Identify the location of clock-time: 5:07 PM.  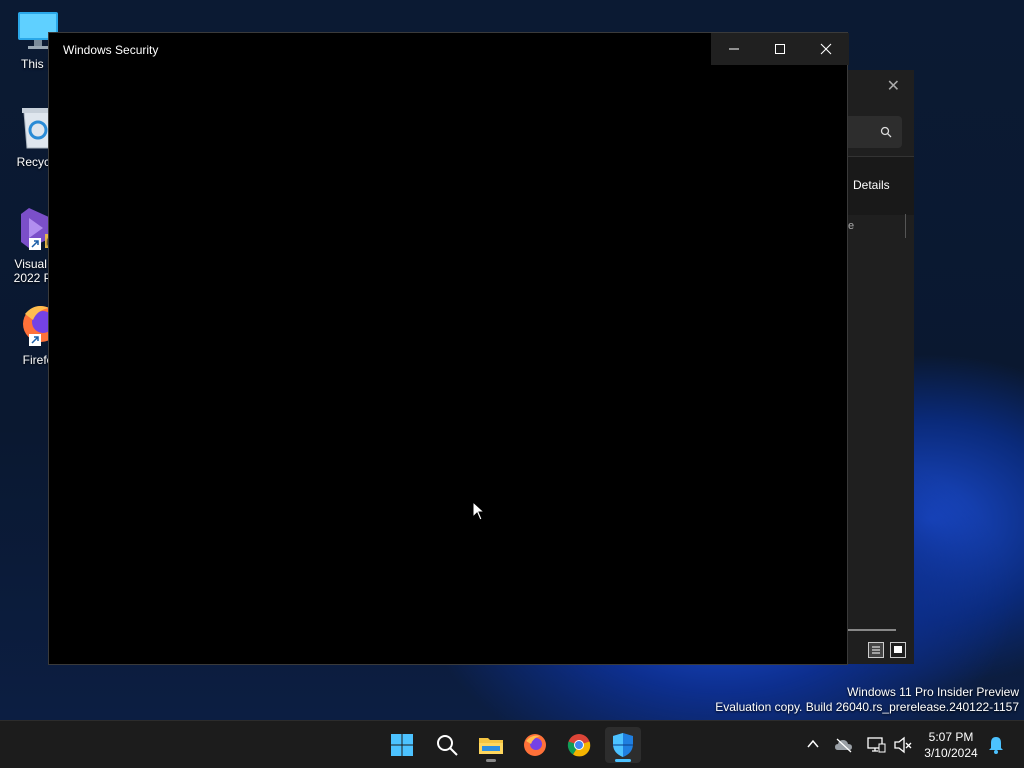
(951, 737).